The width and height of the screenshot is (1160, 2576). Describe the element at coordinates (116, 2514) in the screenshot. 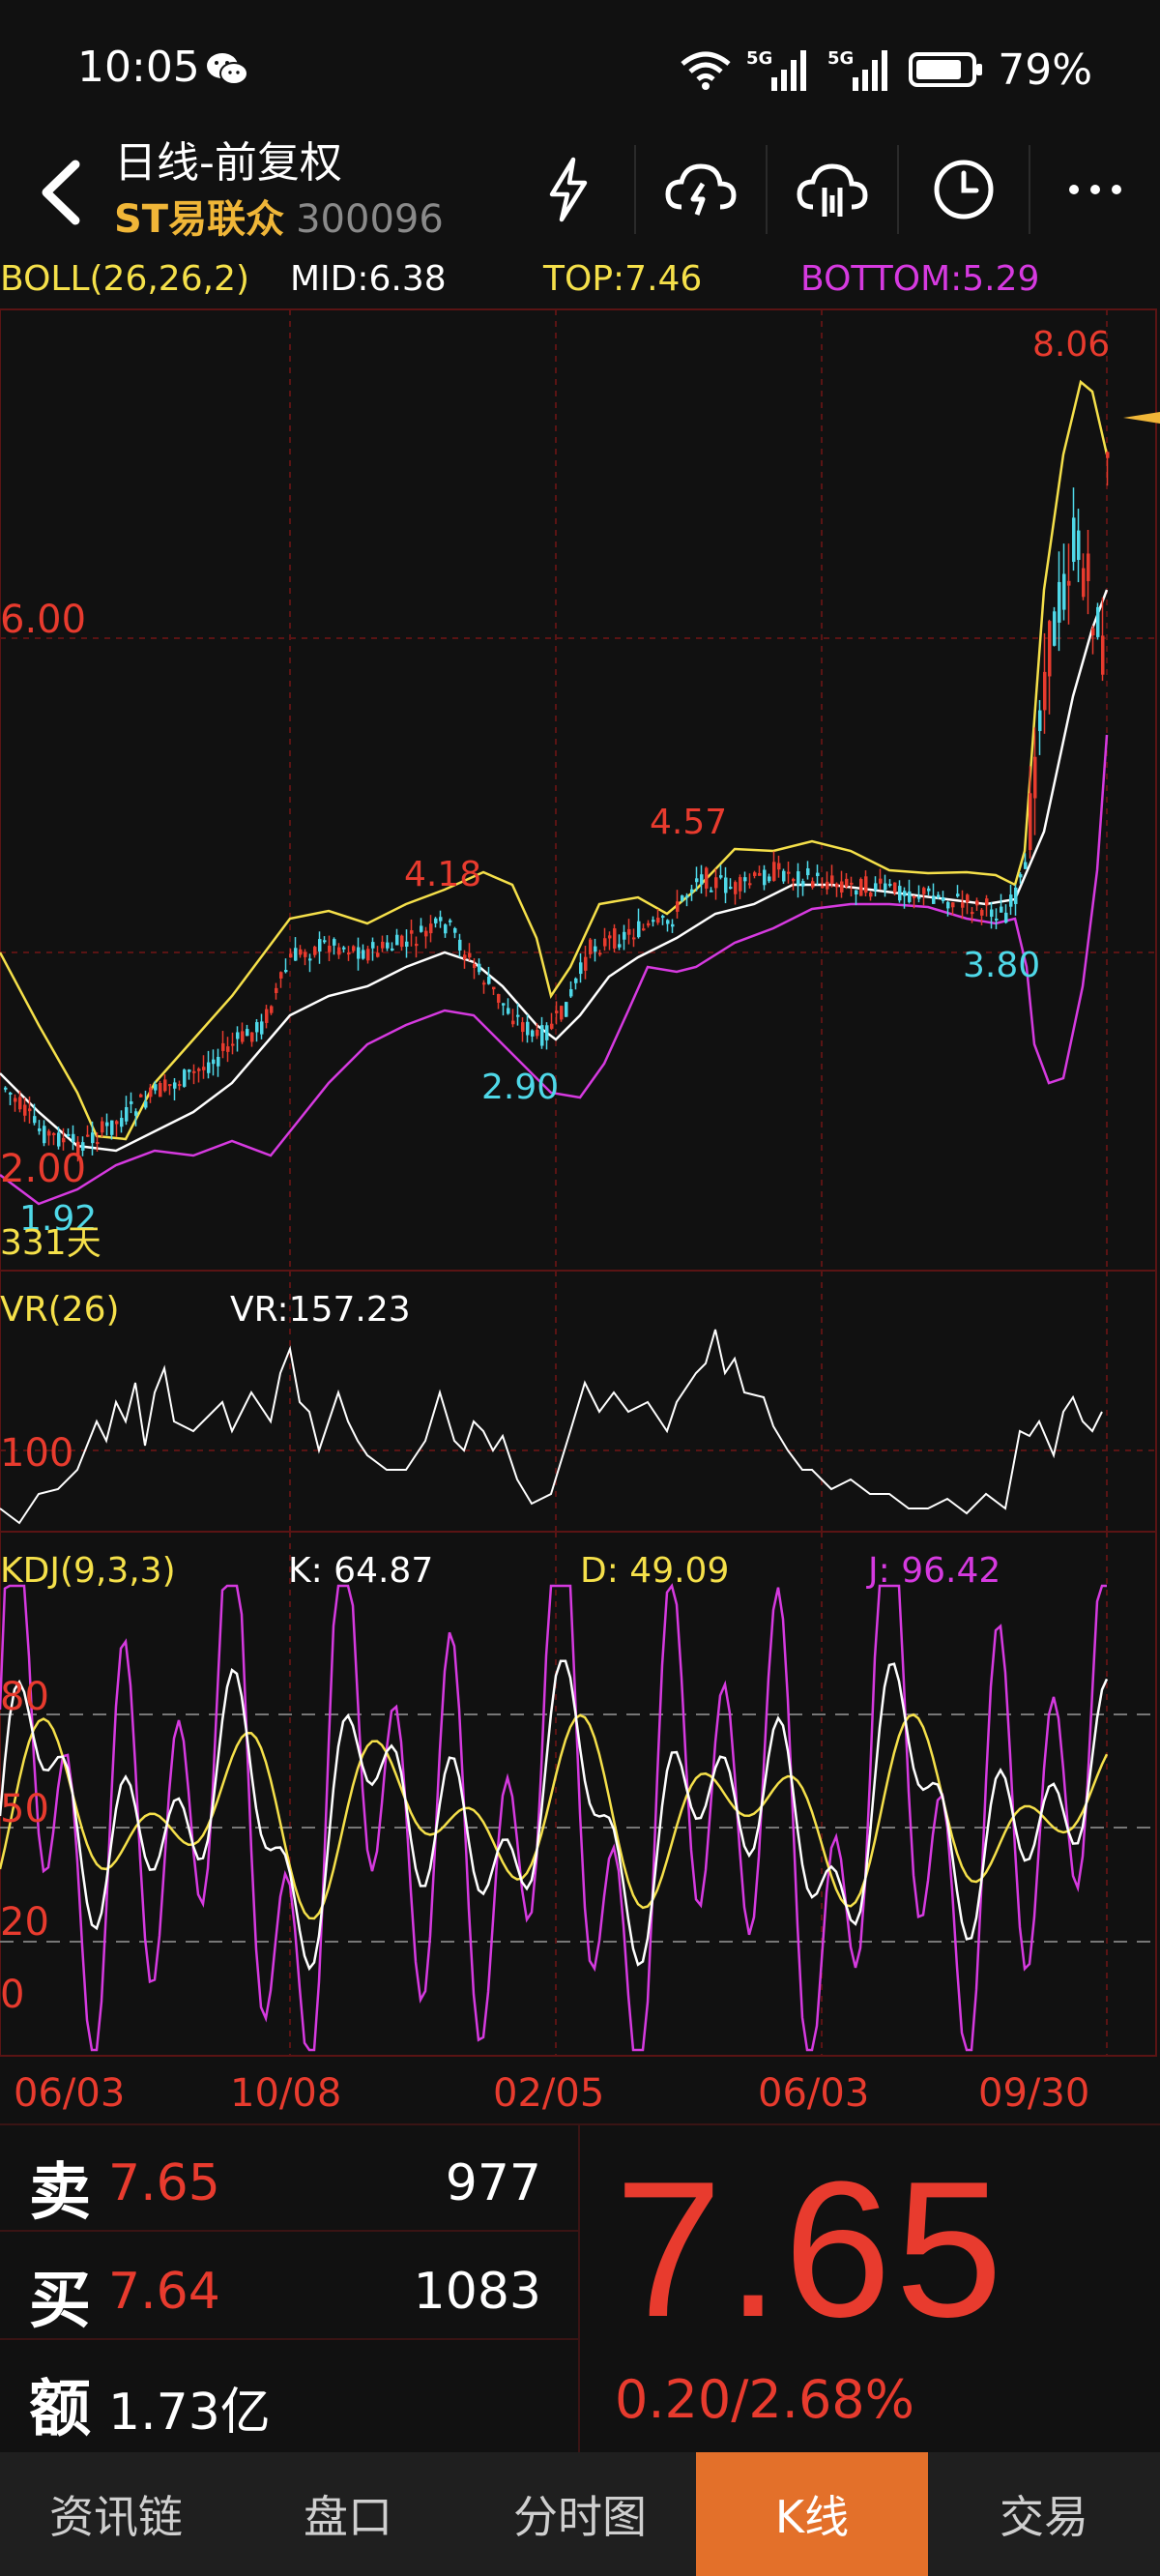

I see `tab-news-chain: 资讯链` at that location.